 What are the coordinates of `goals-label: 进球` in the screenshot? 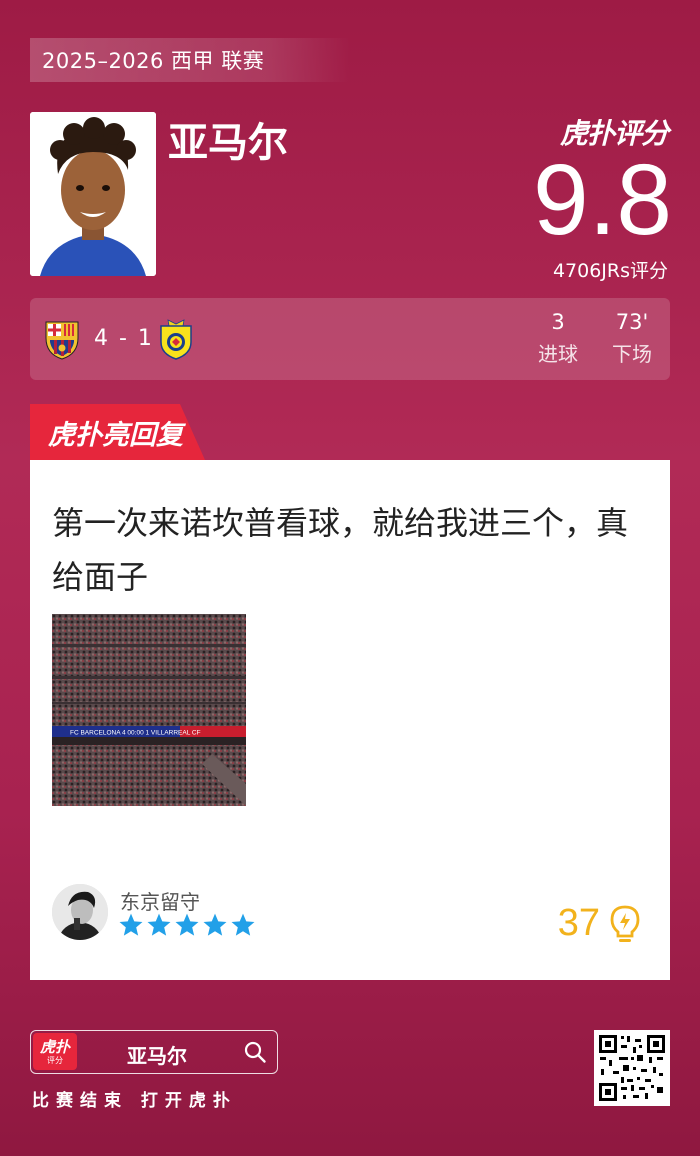 It's located at (558, 354).